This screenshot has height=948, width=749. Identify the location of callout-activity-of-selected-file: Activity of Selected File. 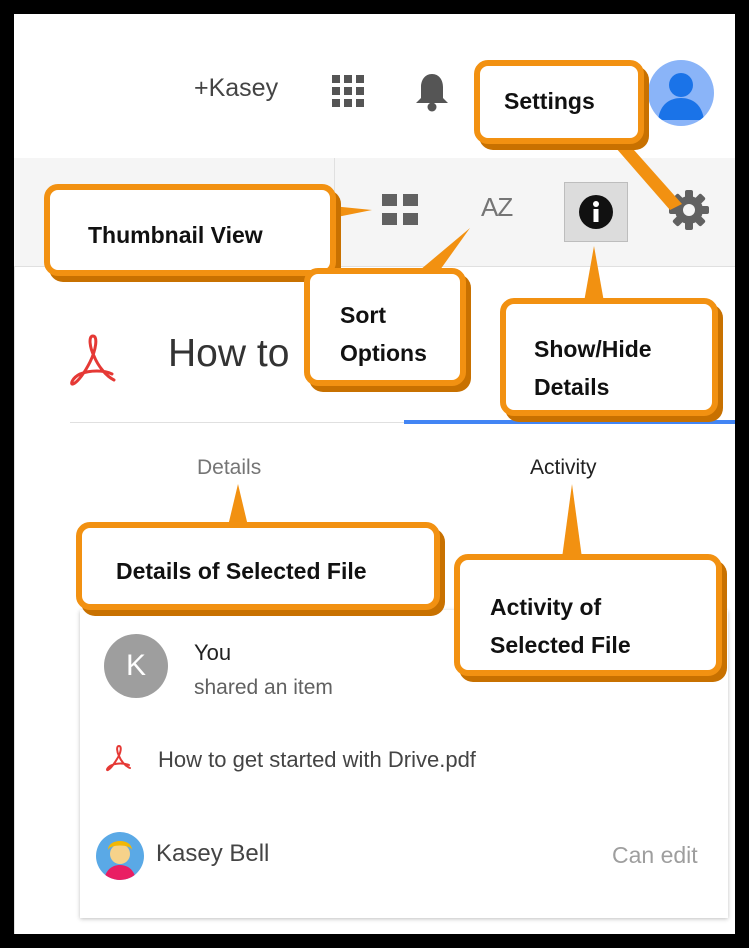
(588, 615).